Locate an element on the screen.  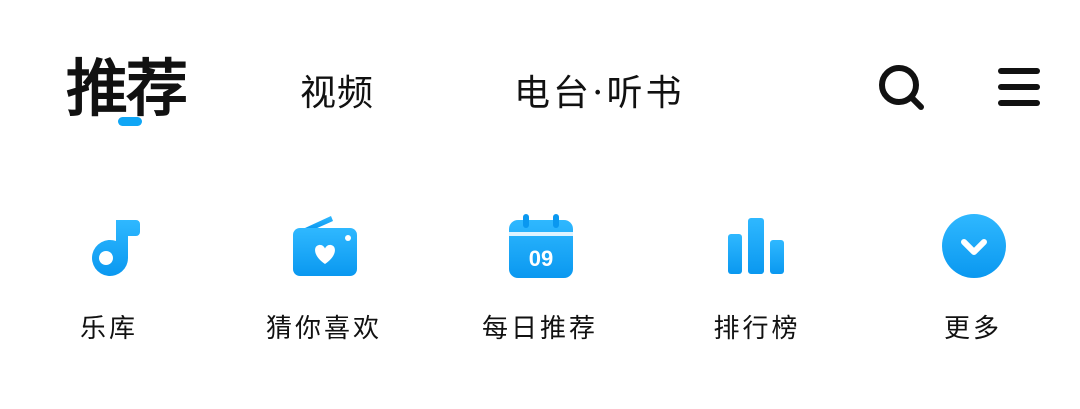
shortcut-label: 猜你喜欢 is located at coordinates (323, 329).